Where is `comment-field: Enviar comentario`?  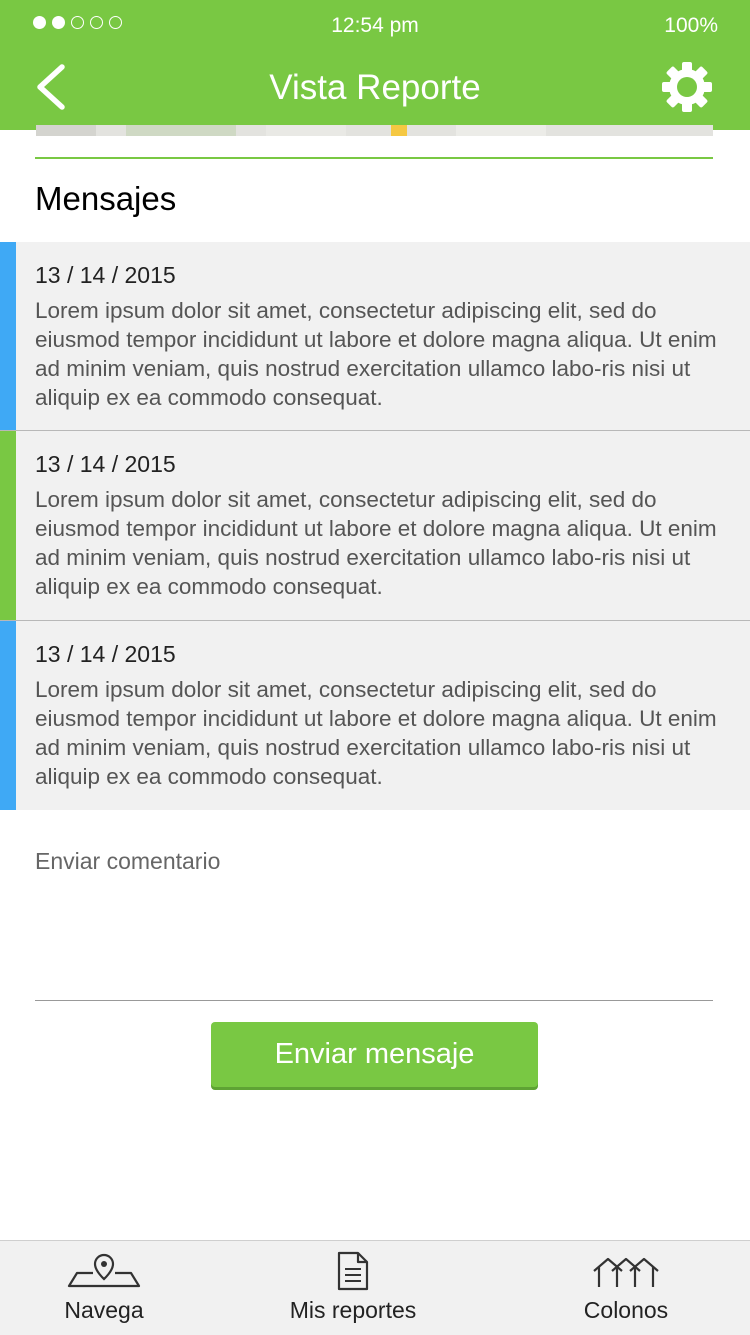 comment-field: Enviar comentario is located at coordinates (127, 861).